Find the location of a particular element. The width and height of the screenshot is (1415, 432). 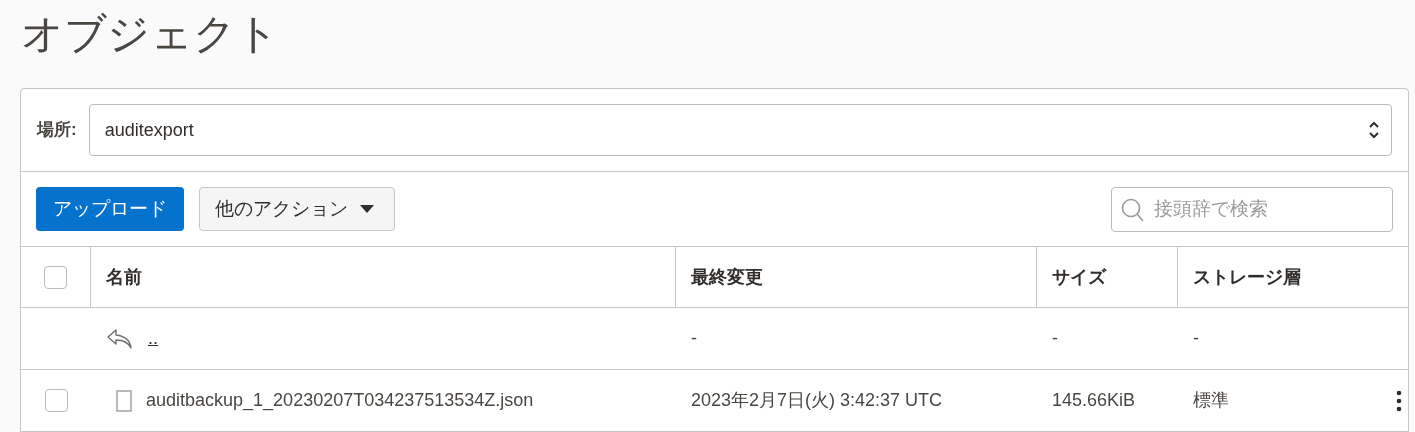

file-icon is located at coordinates (124, 400).